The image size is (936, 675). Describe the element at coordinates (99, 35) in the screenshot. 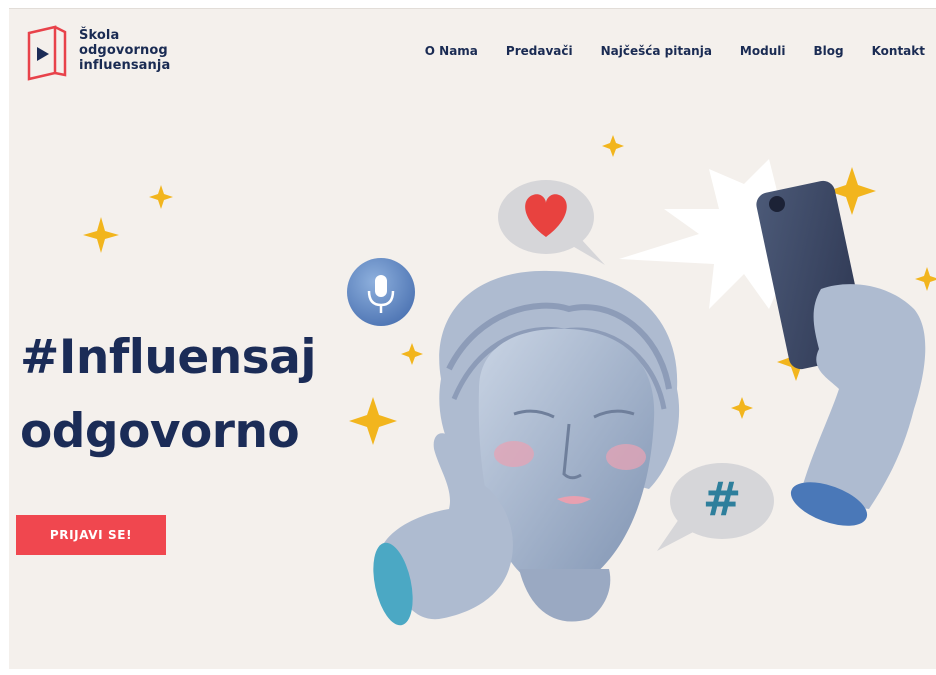

I see `brand-line-1: Škola` at that location.